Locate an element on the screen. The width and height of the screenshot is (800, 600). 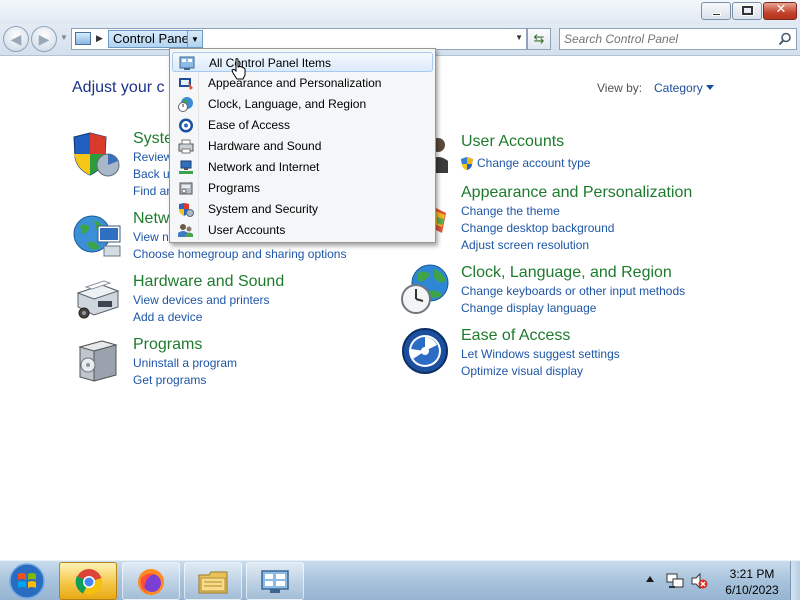
clock-time: 3:21 PM is located at coordinates (752, 574).